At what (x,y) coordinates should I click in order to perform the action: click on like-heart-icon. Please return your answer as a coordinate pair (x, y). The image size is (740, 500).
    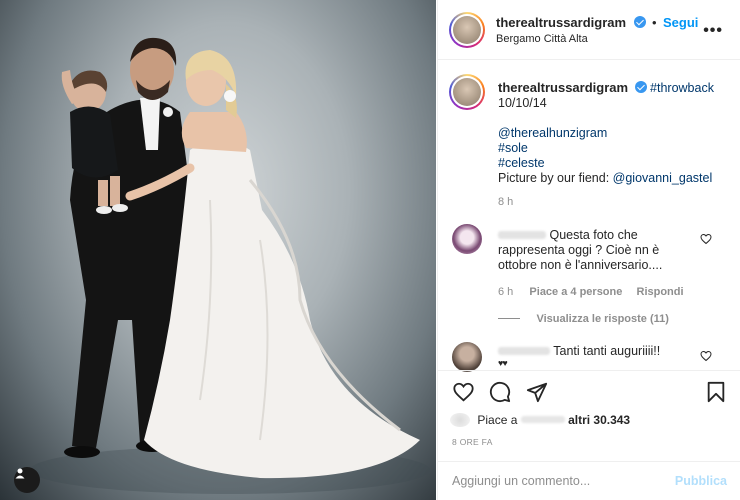
    Looking at the image, I should click on (463, 392).